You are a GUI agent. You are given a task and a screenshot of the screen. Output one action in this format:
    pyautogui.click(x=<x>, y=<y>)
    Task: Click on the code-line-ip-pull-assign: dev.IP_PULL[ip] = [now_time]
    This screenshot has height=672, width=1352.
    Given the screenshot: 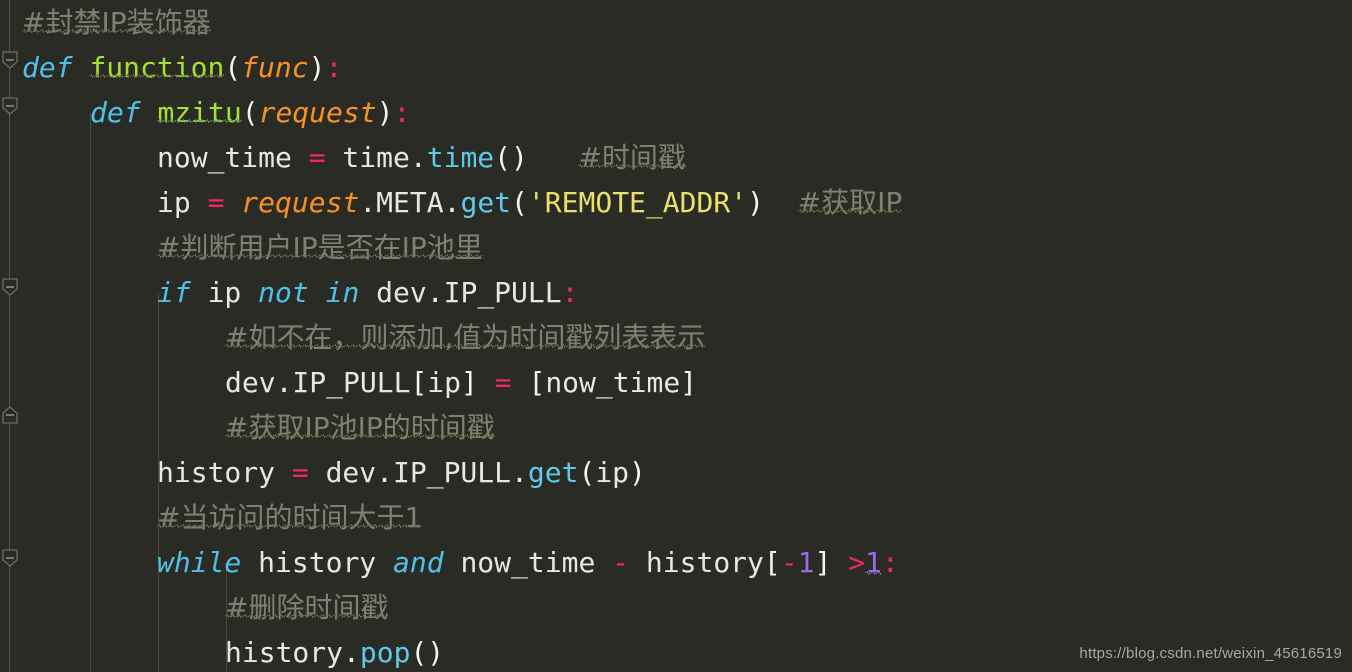 What is the action you would take?
    pyautogui.click(x=359, y=382)
    